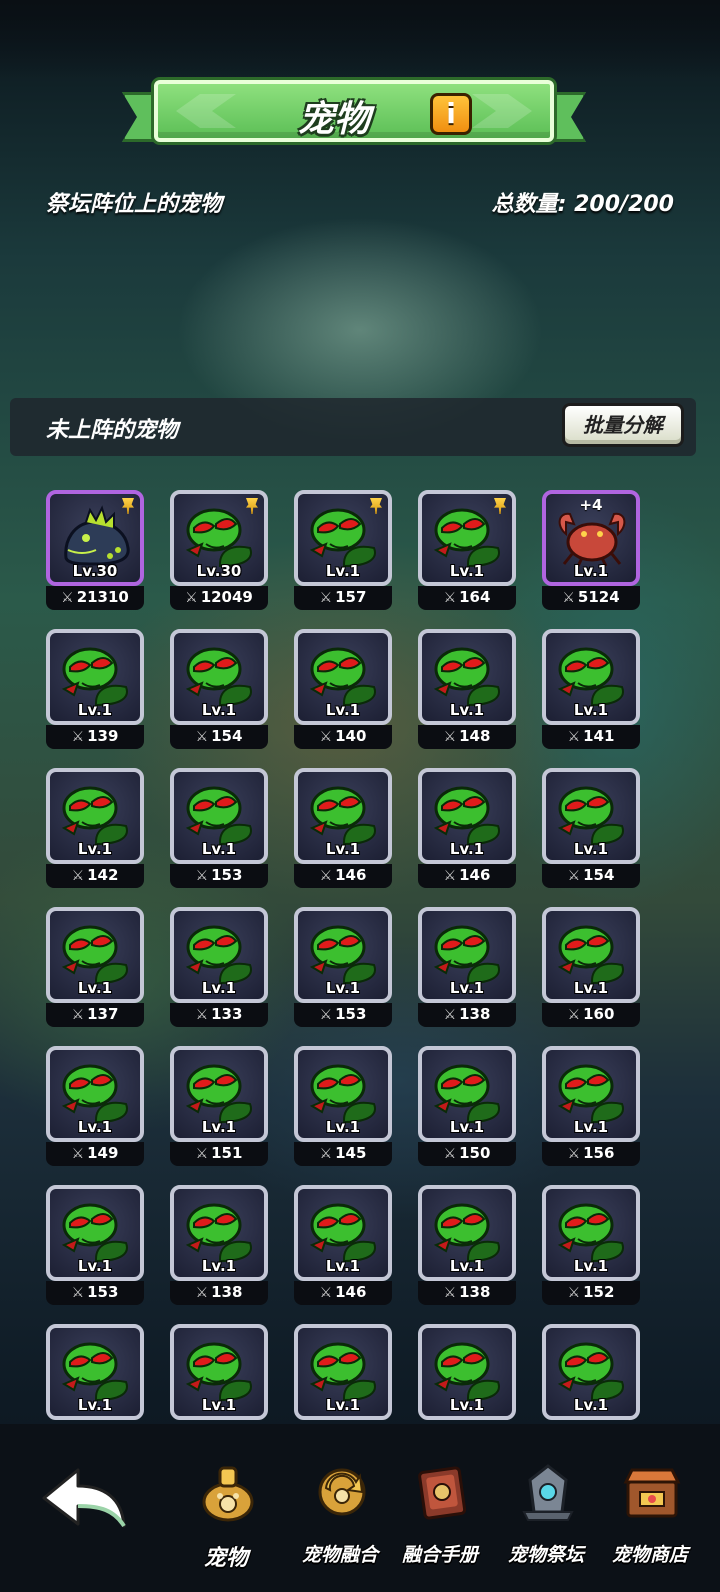 This screenshot has height=1592, width=720. What do you see at coordinates (102, 597) in the screenshot?
I see `pet-power-value: 21310` at bounding box center [102, 597].